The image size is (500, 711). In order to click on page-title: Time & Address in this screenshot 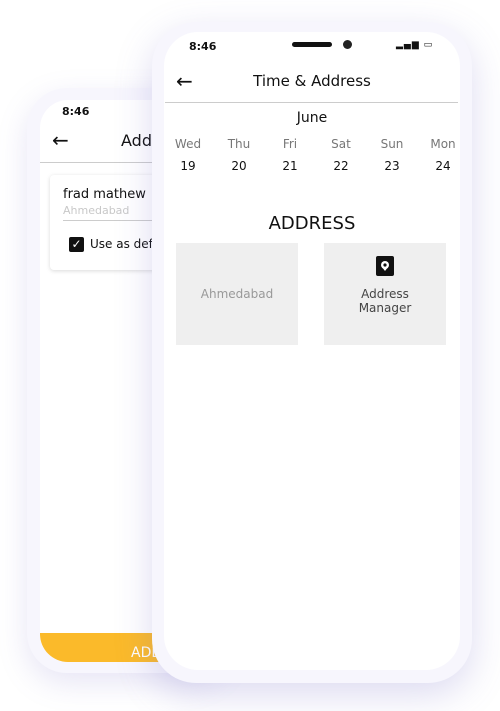, I will do `click(312, 81)`.